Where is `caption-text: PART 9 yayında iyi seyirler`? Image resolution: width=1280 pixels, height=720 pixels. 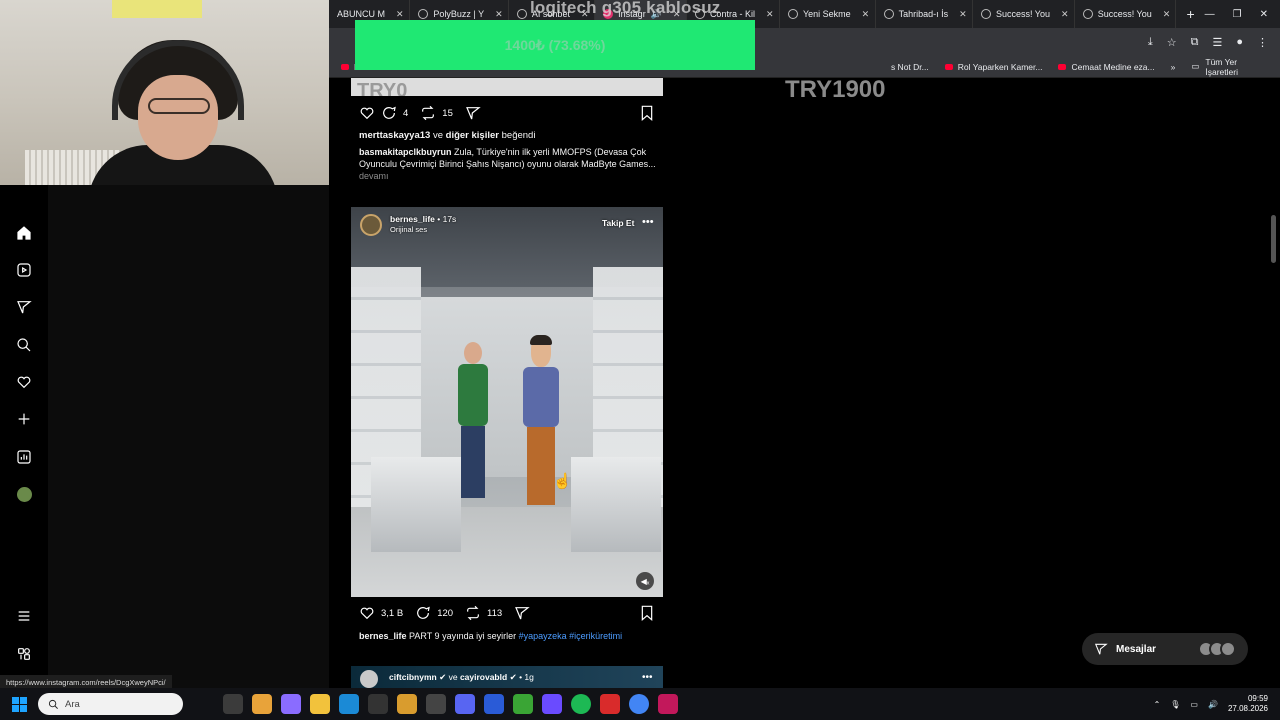 caption-text: PART 9 yayında iyi seyirler is located at coordinates (463, 636).